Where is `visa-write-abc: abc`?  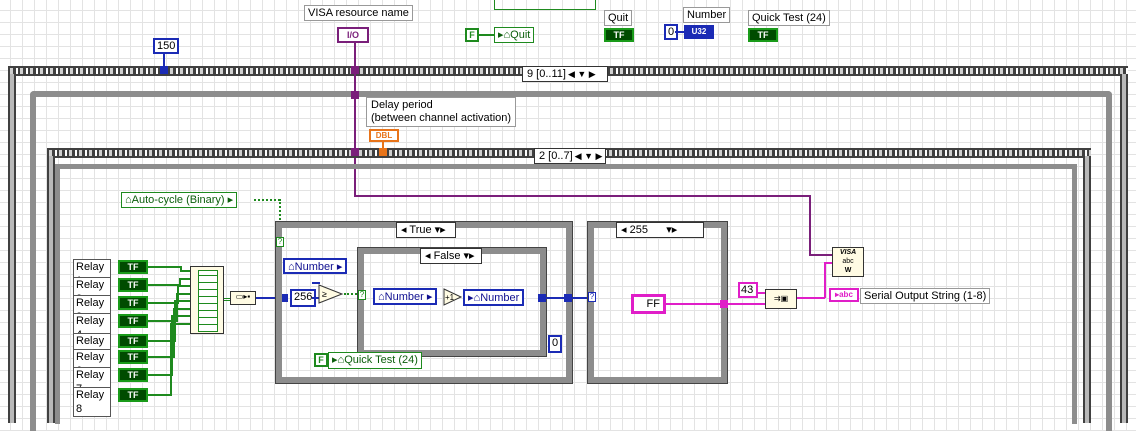 visa-write-abc: abc is located at coordinates (848, 261).